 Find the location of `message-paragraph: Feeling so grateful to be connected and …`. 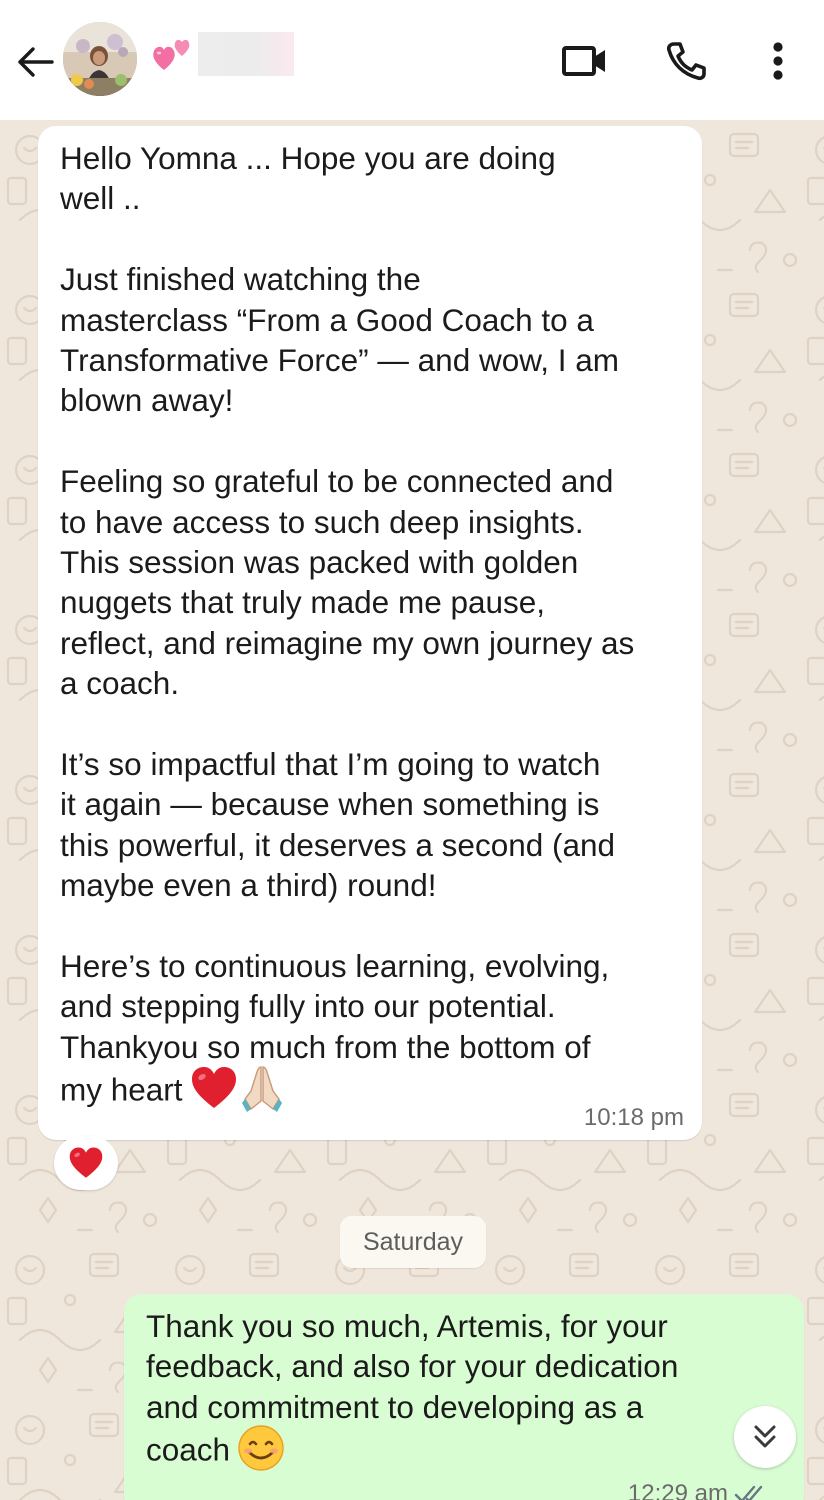

message-paragraph: Feeling so grateful to be connected and … is located at coordinates (375, 582).